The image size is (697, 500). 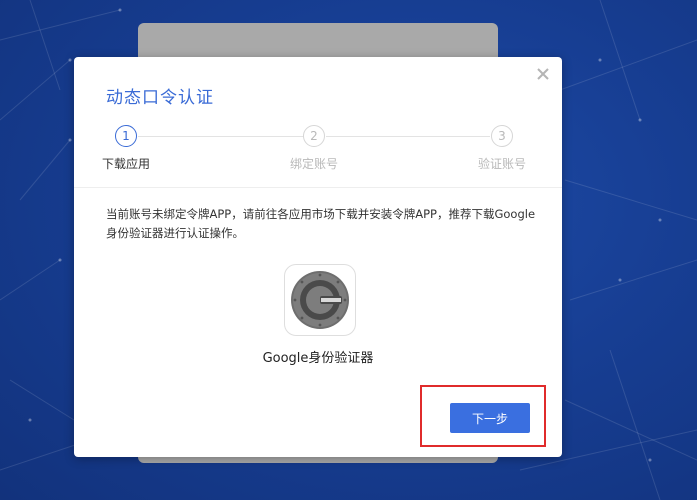 What do you see at coordinates (320, 300) in the screenshot?
I see `google-authenticator-icon` at bounding box center [320, 300].